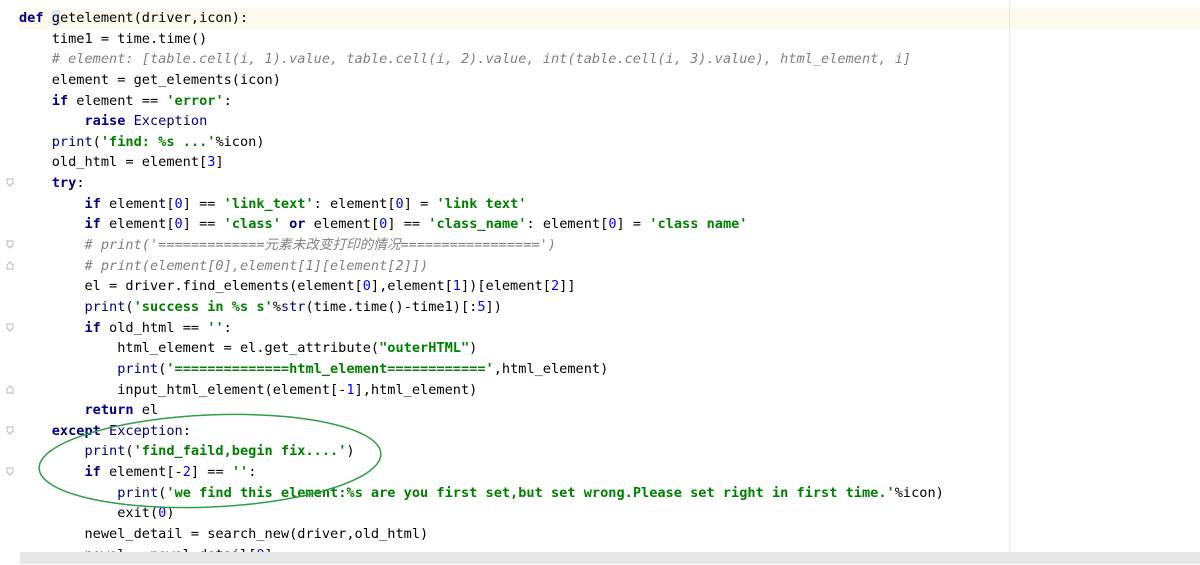 The image size is (1200, 565). Describe the element at coordinates (481, 162) in the screenshot. I see `code-line: old_html = element[3]` at that location.